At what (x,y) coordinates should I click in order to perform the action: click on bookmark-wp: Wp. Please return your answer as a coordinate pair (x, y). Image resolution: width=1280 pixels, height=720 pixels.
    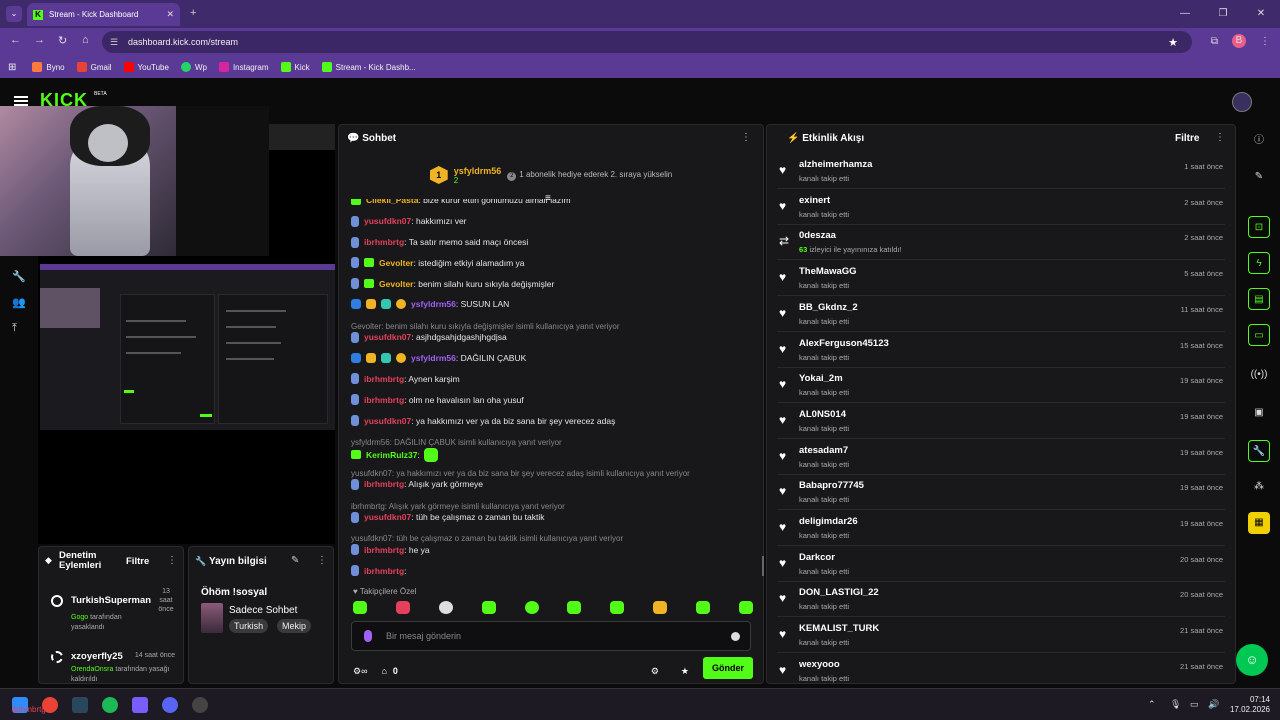
    Looking at the image, I should click on (193, 67).